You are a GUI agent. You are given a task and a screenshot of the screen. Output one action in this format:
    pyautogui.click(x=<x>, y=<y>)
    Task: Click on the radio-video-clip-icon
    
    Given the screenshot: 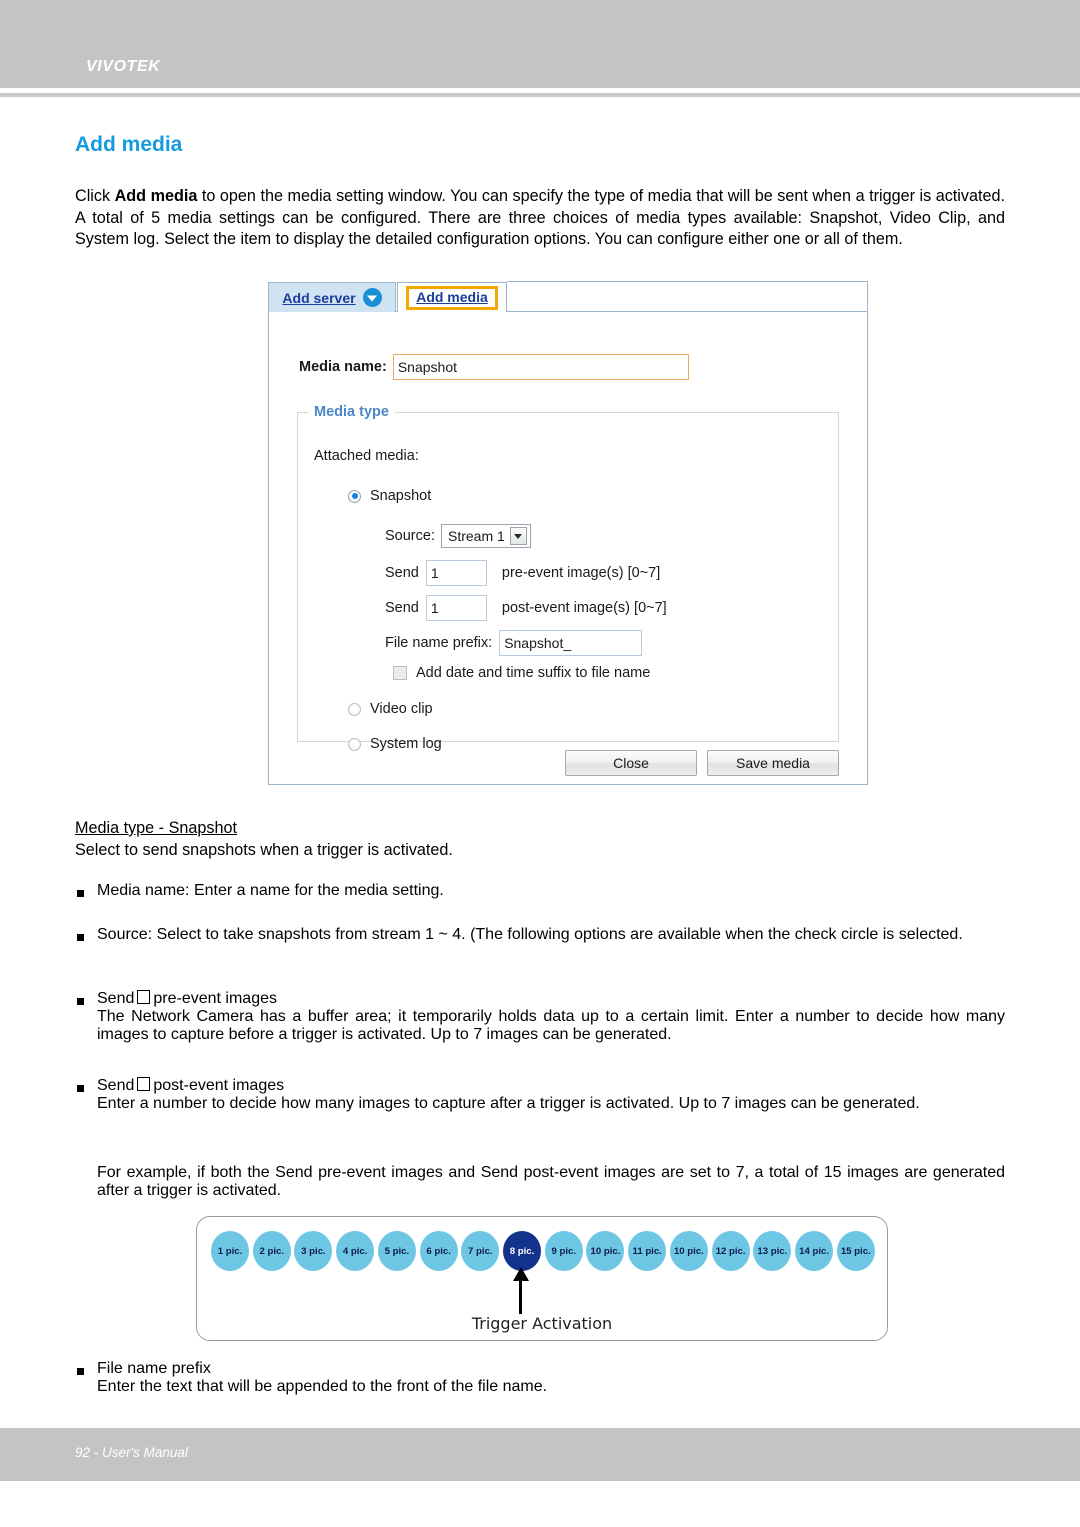 What is the action you would take?
    pyautogui.click(x=354, y=709)
    